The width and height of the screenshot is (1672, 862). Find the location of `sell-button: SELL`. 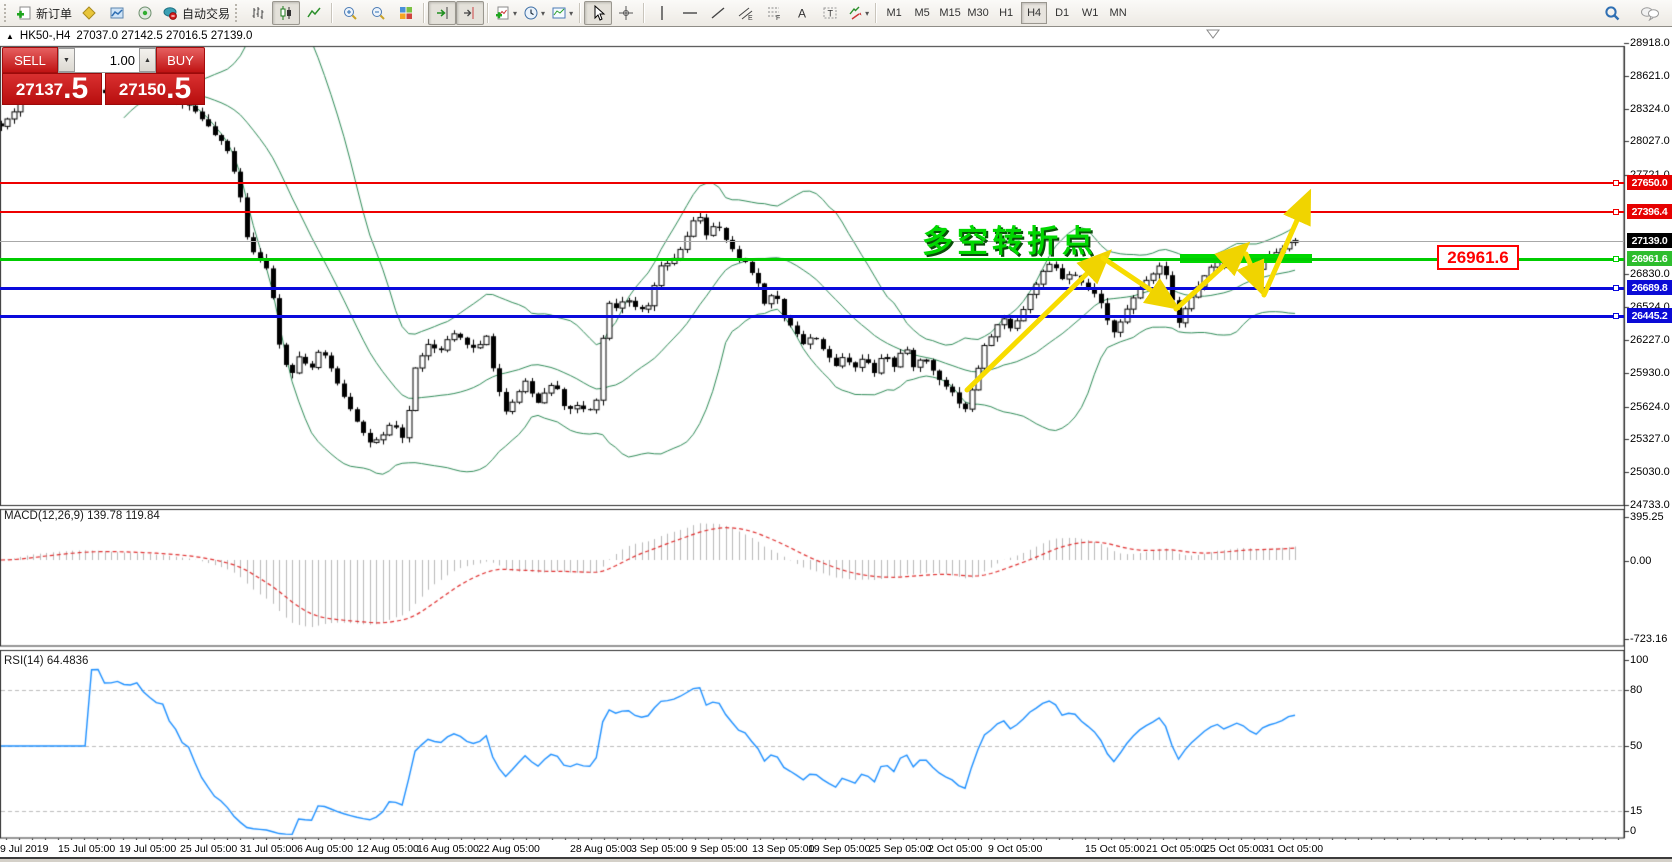

sell-button: SELL is located at coordinates (30, 60).